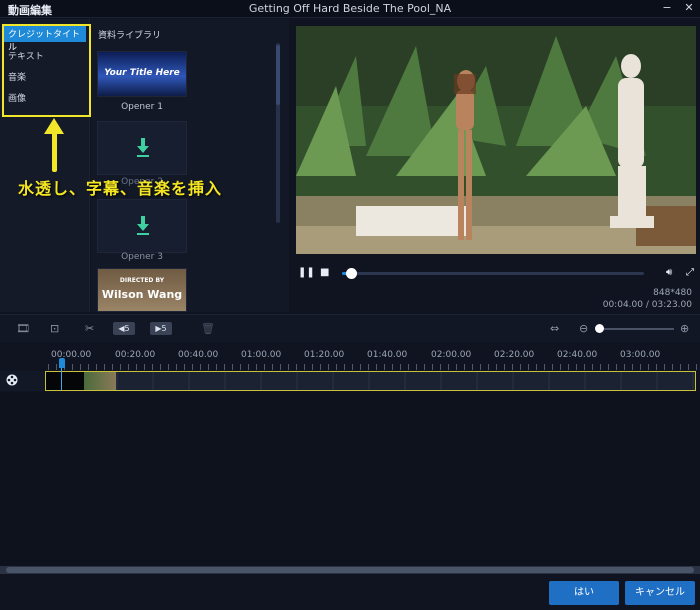 The height and width of the screenshot is (610, 700). Describe the element at coordinates (660, 593) in the screenshot. I see `cancel-button: キャンセル` at that location.